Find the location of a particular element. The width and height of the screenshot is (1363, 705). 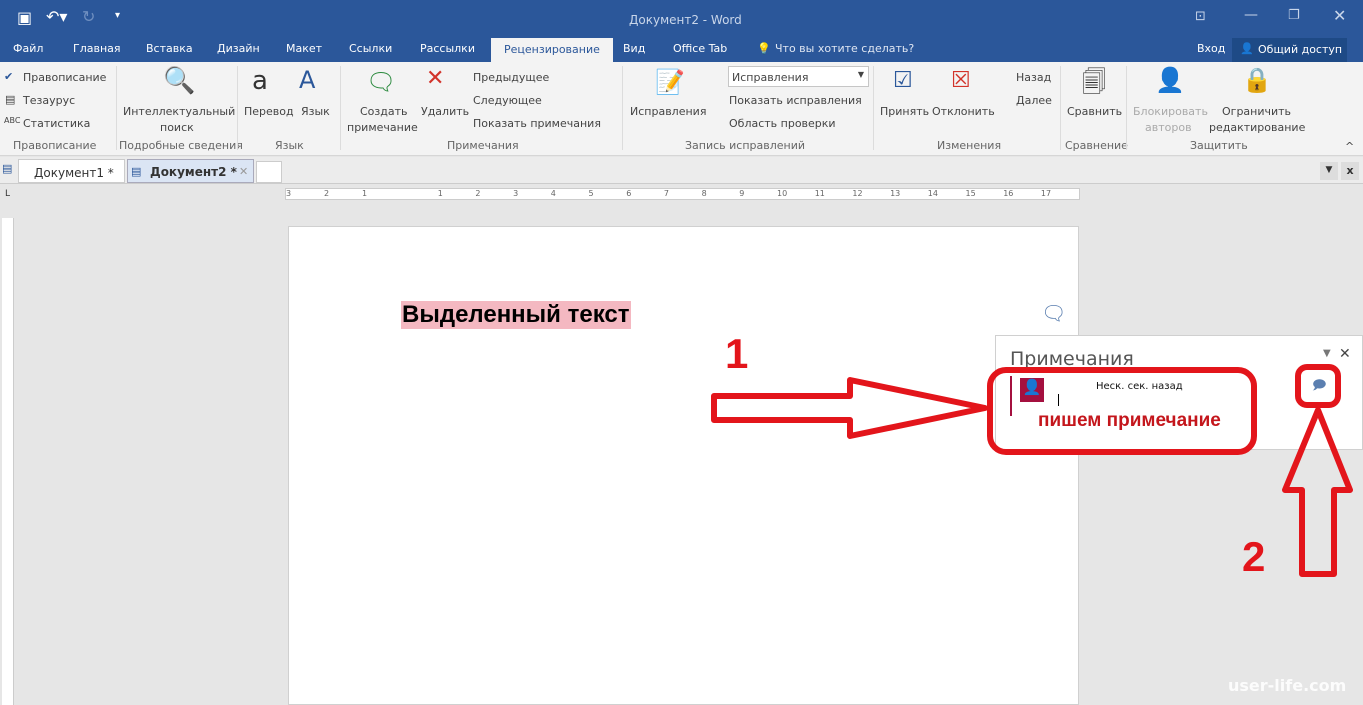

annotation-label-1: 1 is located at coordinates (737, 353).